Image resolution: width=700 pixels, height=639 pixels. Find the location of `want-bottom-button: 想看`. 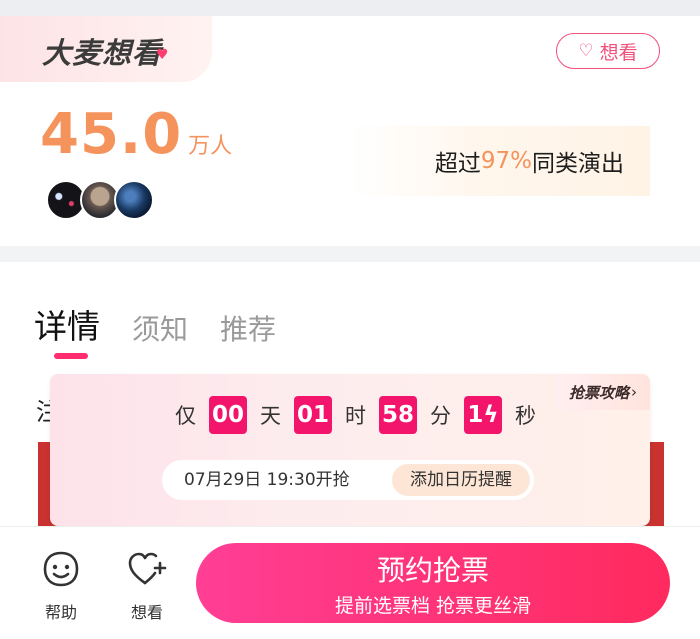

want-bottom-button: 想看 is located at coordinates (147, 586).